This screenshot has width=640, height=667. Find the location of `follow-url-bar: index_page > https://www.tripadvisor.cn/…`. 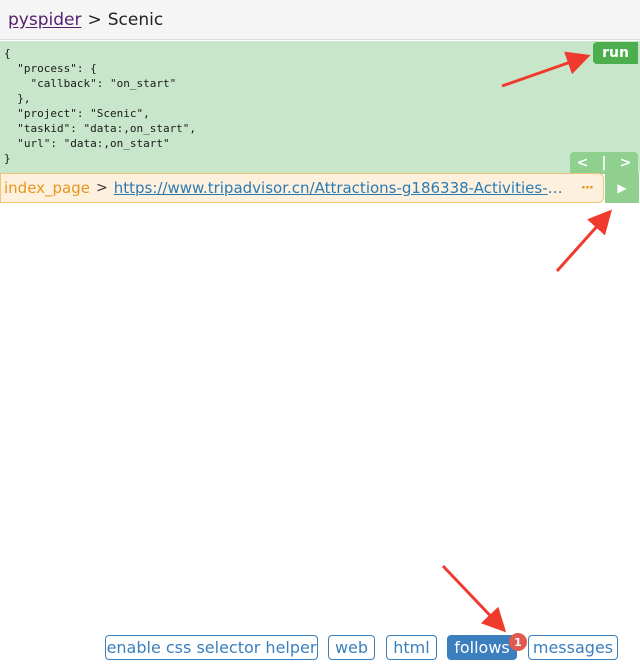

follow-url-bar: index_page > https://www.tripadvisor.cn/… is located at coordinates (302, 188).